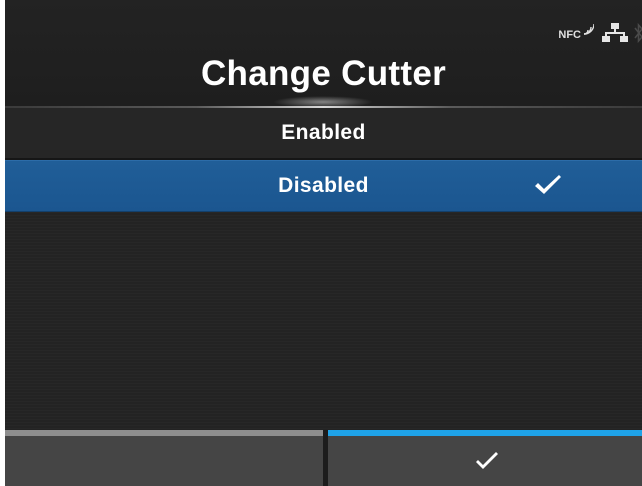 The height and width of the screenshot is (486, 642). I want to click on selected-check-icon, so click(548, 189).